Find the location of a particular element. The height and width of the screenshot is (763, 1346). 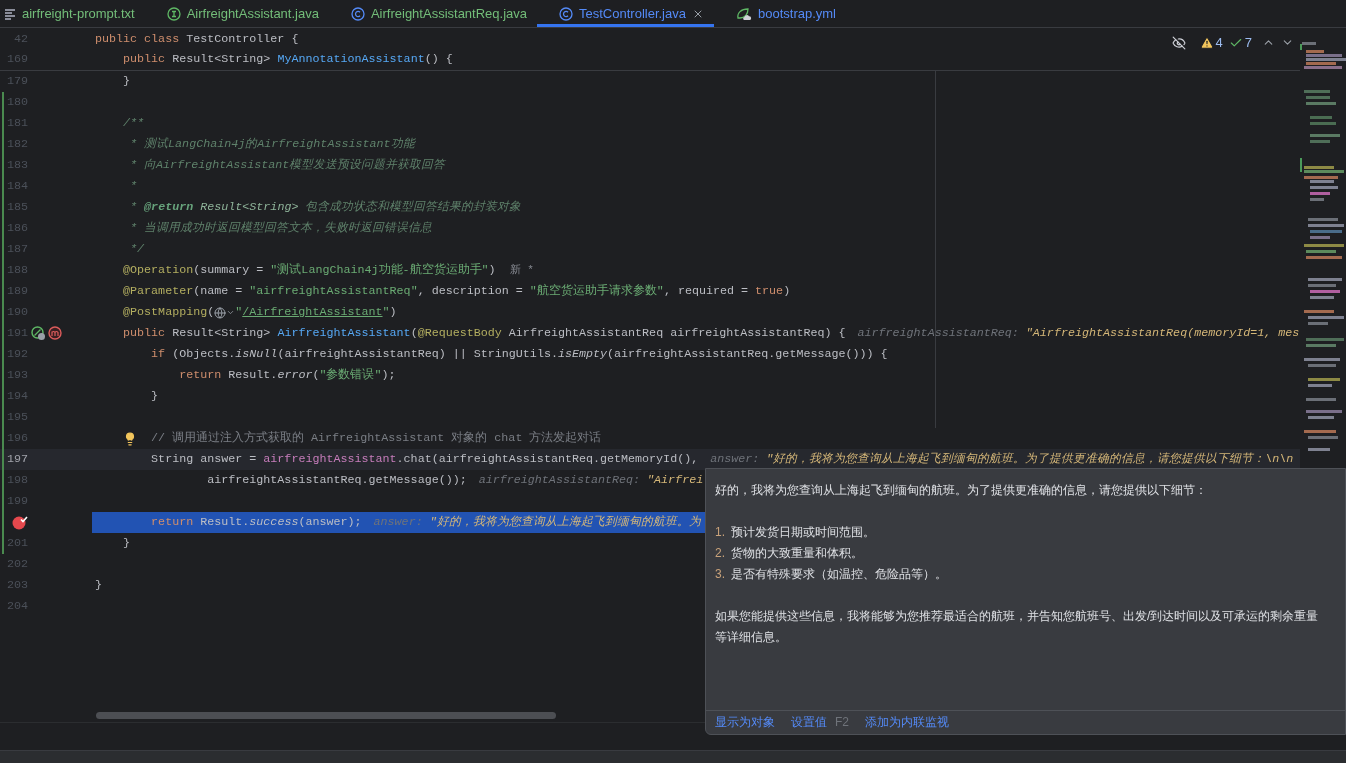

code-text: return Result.error("参数错误"); is located at coordinates (287, 375).